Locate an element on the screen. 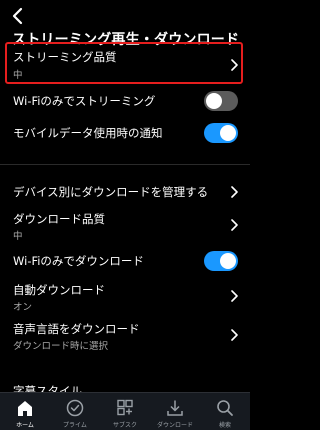 The width and height of the screenshot is (320, 430). search-icon is located at coordinates (225, 408).